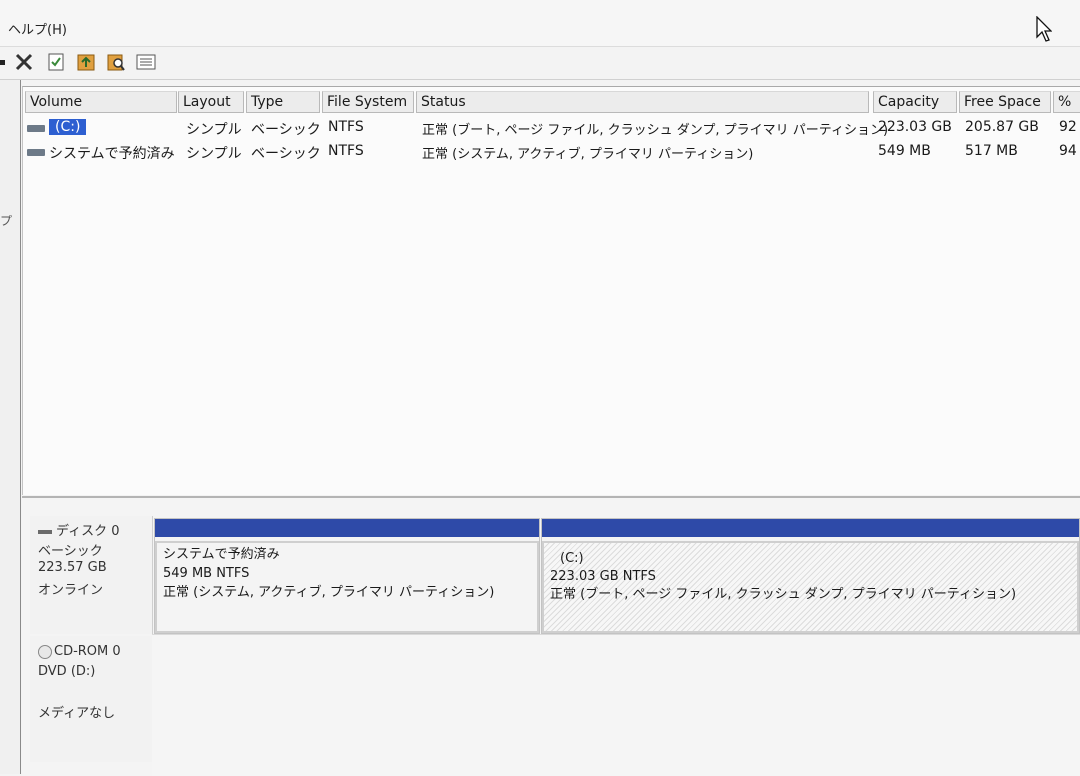 This screenshot has height=776, width=1080. I want to click on column-header-volume: Volume, so click(101, 102).